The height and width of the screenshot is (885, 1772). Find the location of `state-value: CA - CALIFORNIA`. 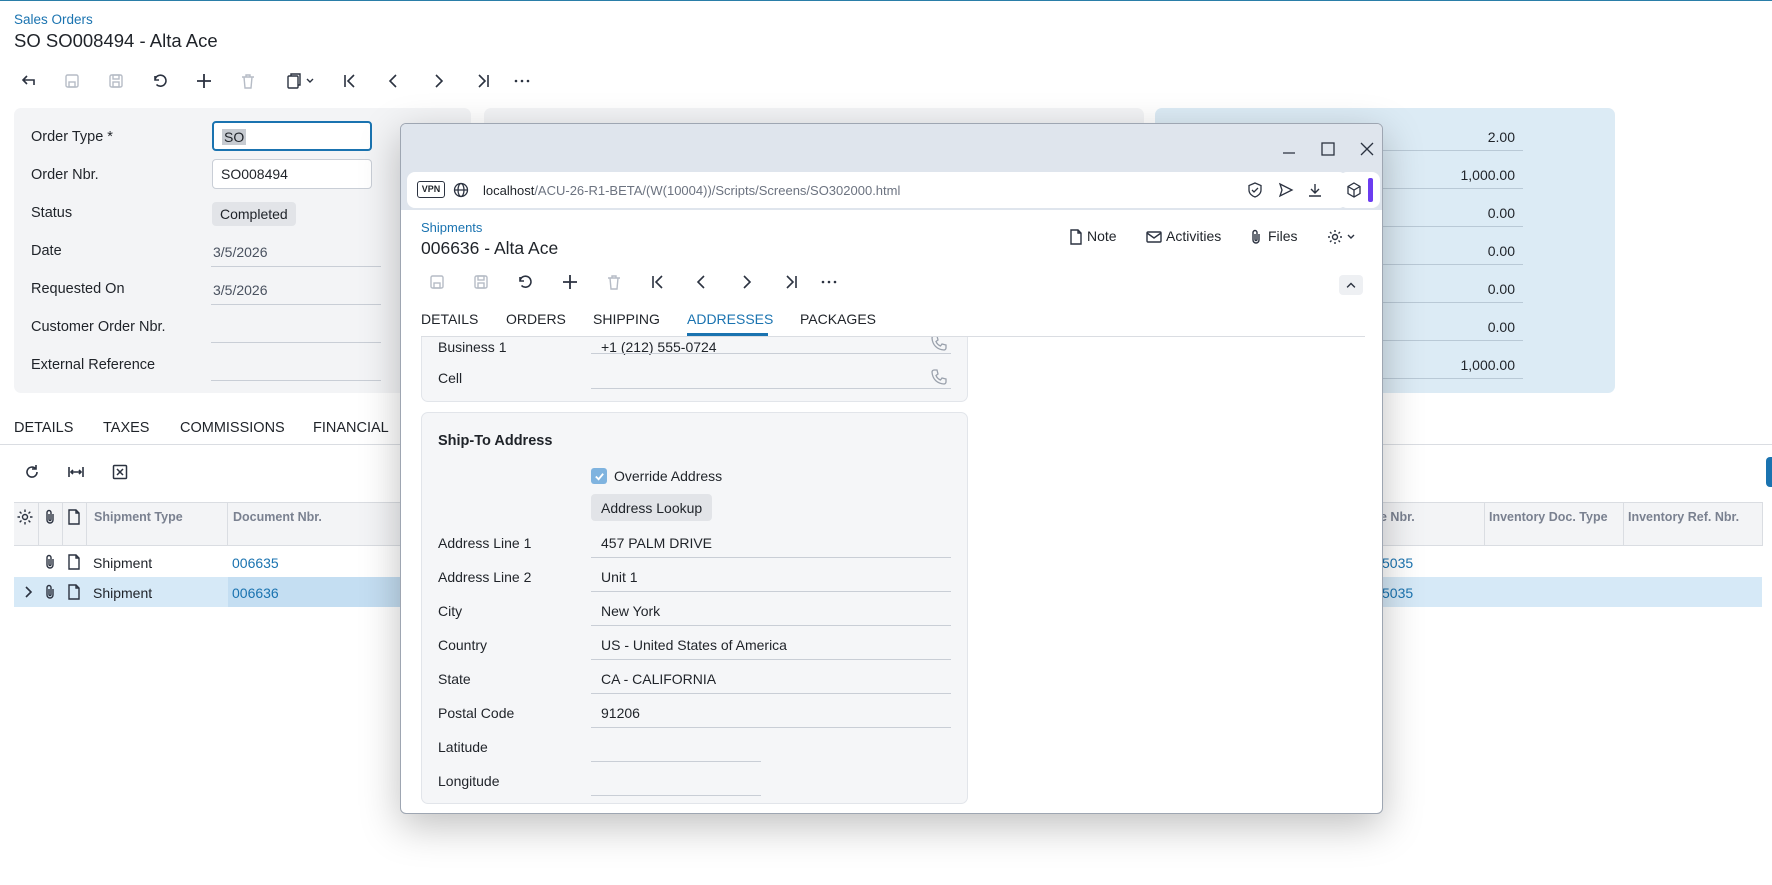

state-value: CA - CALIFORNIA is located at coordinates (658, 679).